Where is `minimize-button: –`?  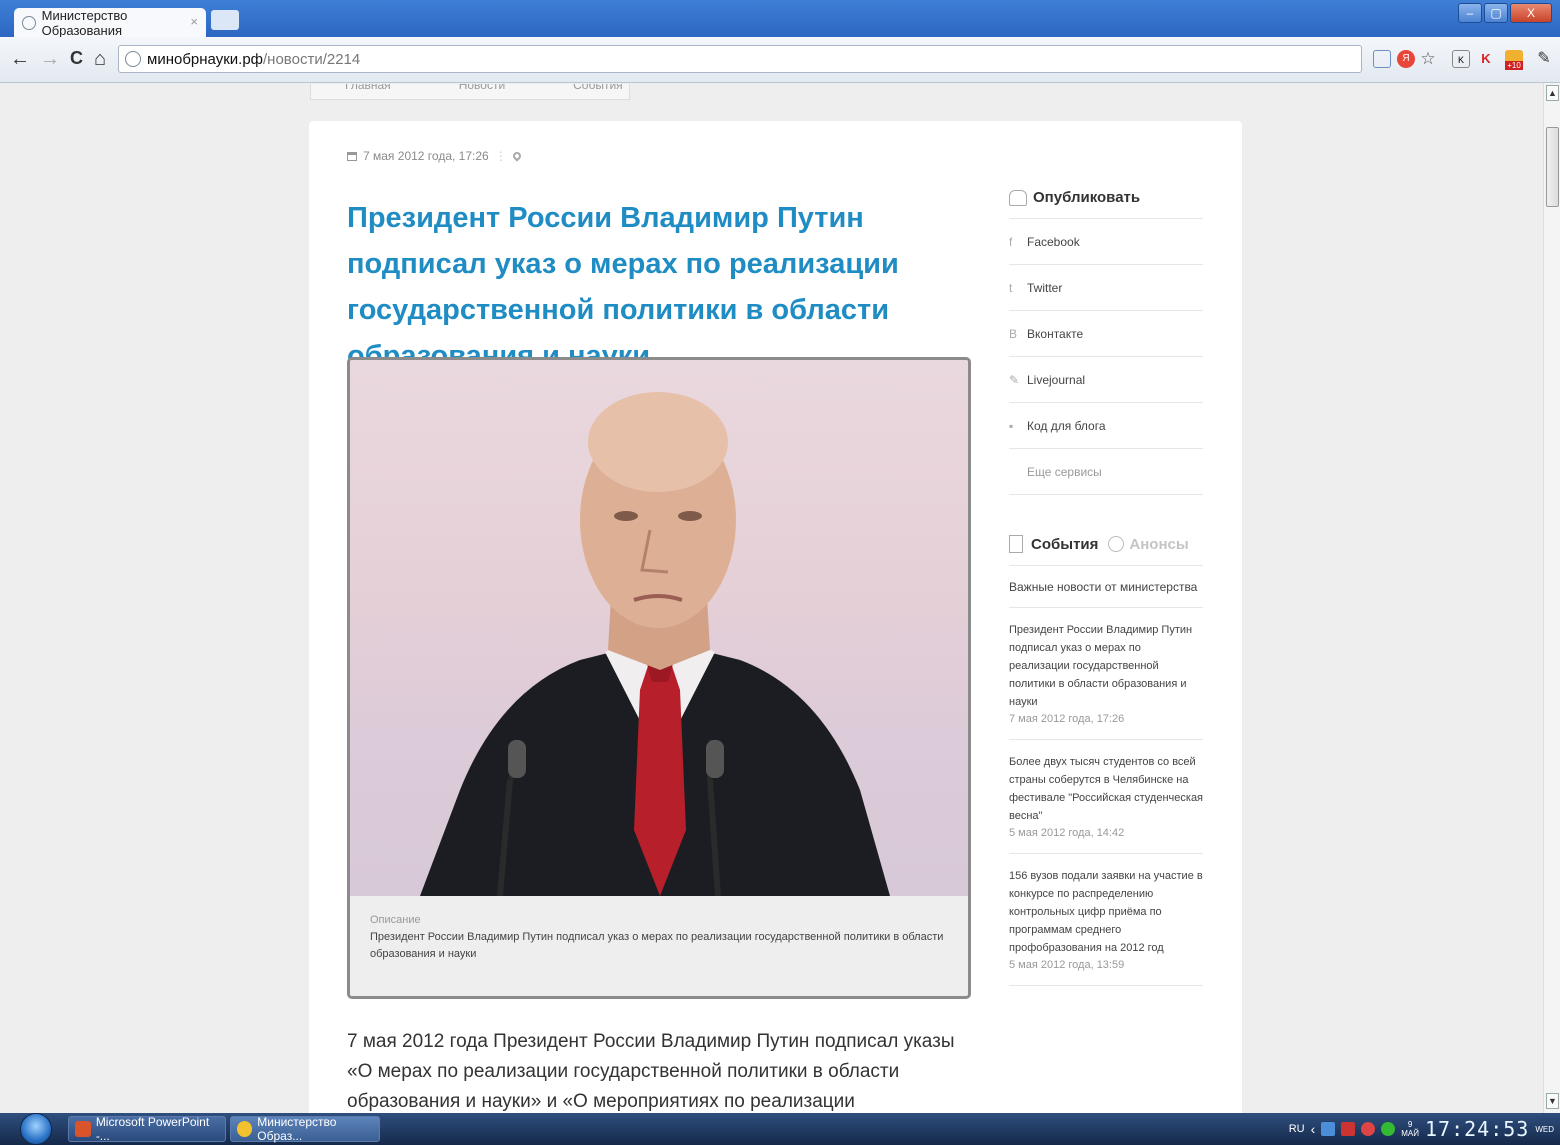 minimize-button: – is located at coordinates (1470, 13).